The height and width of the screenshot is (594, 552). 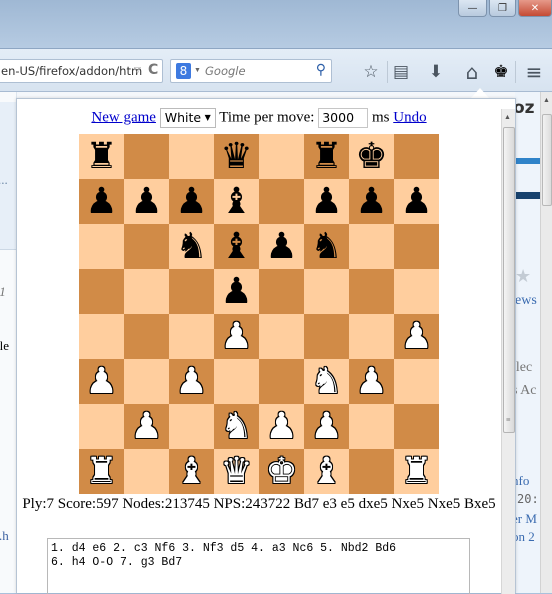 I want to click on square-c6: ♞, so click(x=191, y=246).